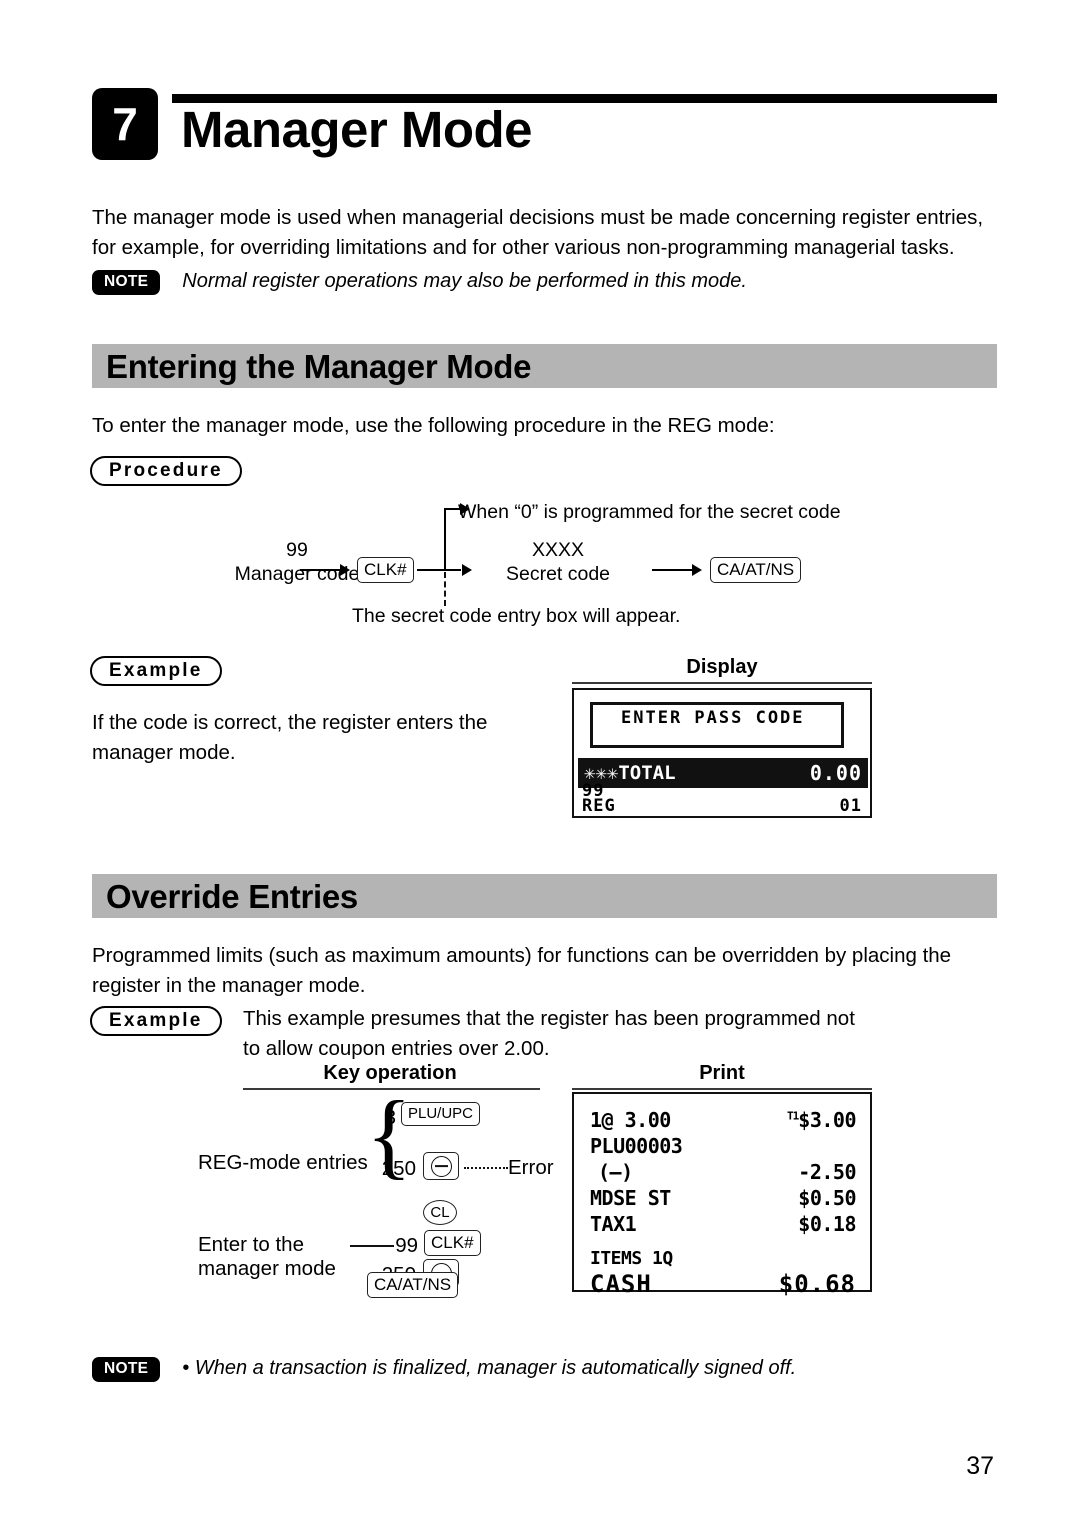  Describe the element at coordinates (439, 570) in the screenshot. I see `flow-branch-stub` at that location.